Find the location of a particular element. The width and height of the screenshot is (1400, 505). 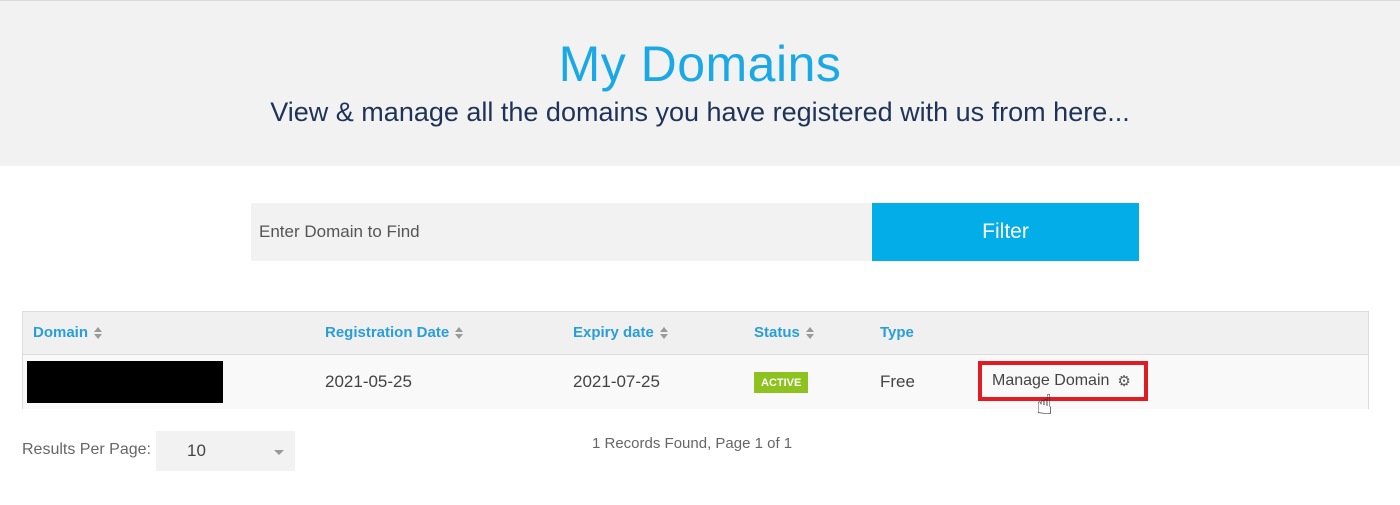

type-column-label: Type is located at coordinates (897, 332).